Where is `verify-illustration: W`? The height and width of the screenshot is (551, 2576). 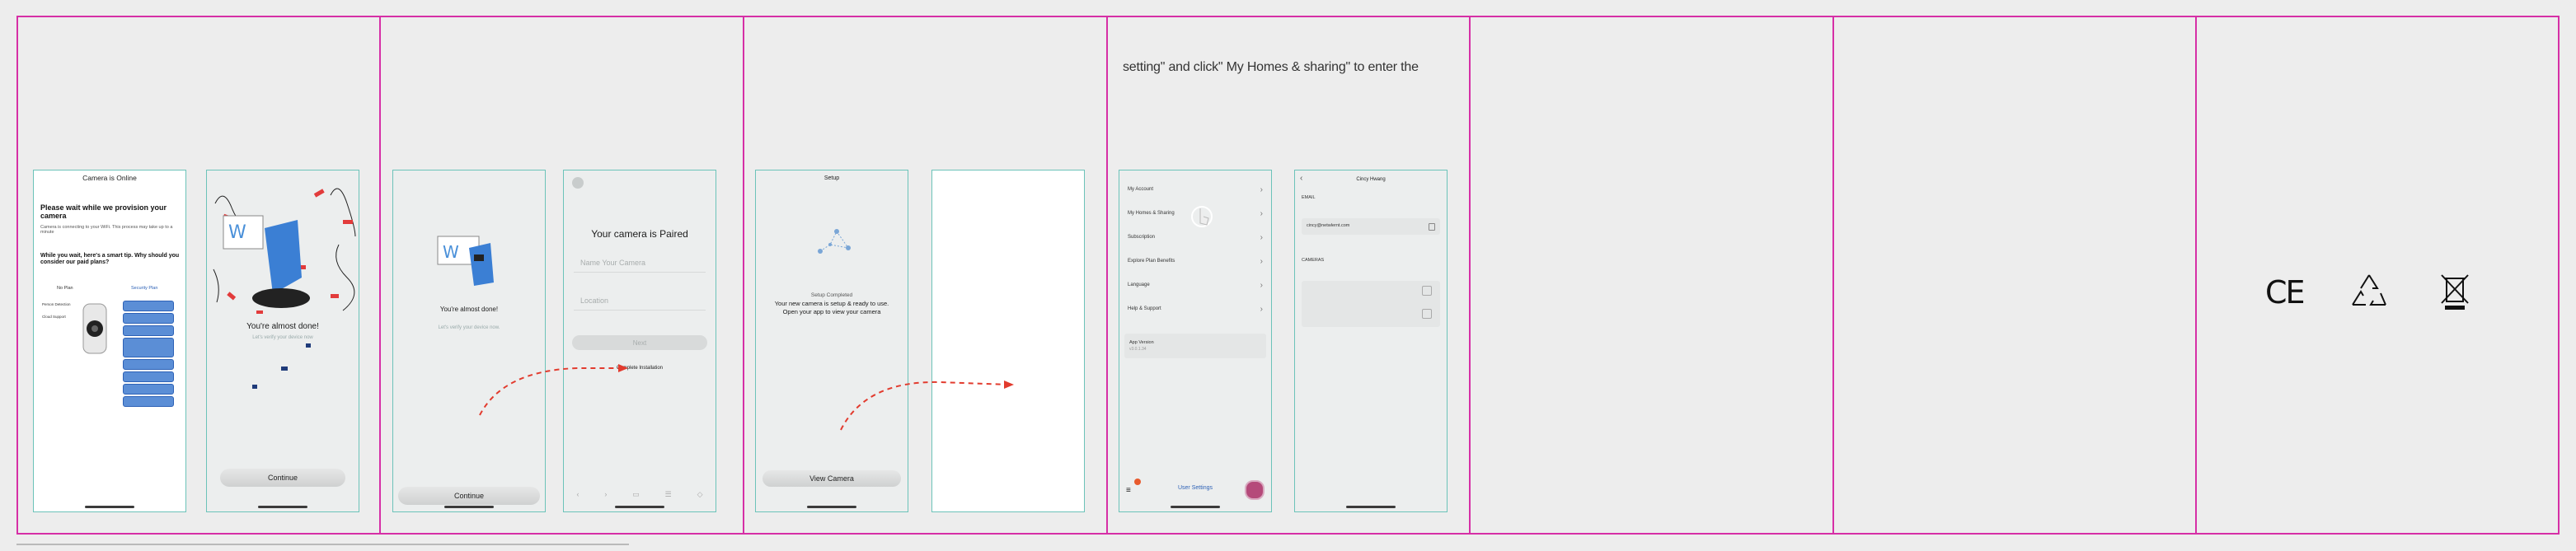 verify-illustration: W is located at coordinates (466, 261).